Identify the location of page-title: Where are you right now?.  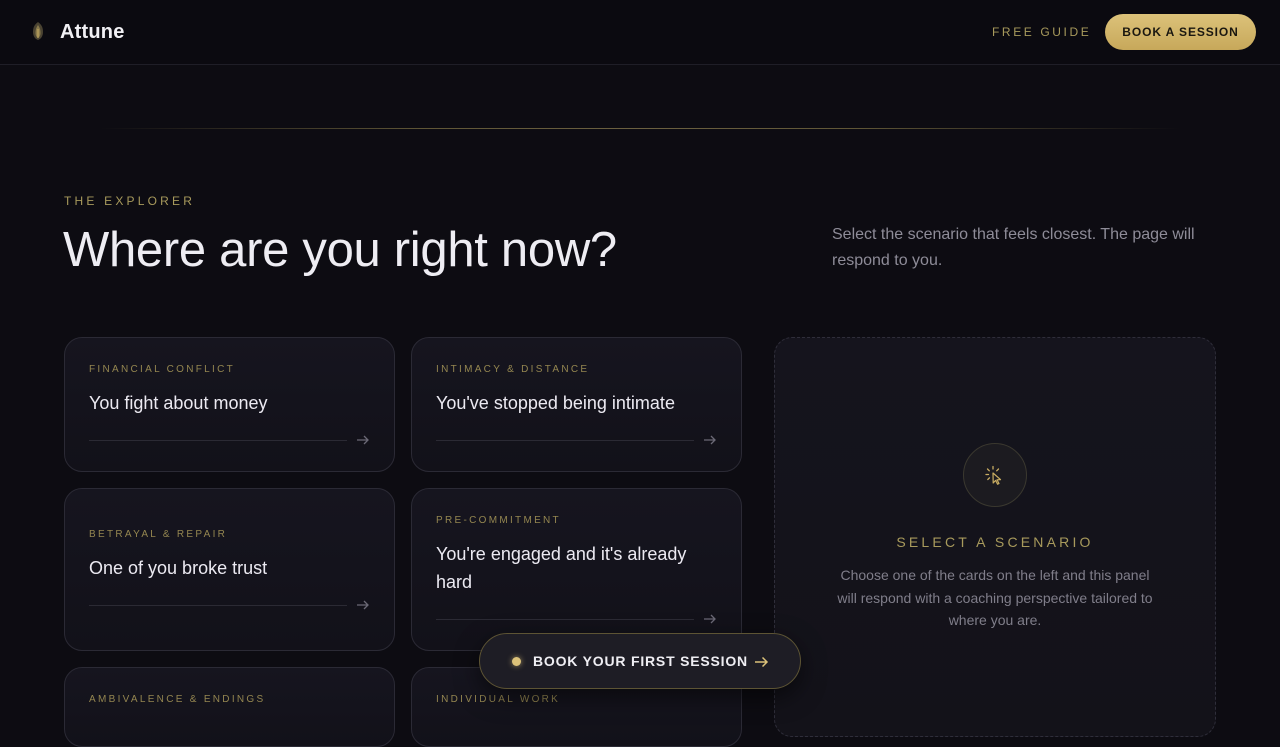
(340, 250).